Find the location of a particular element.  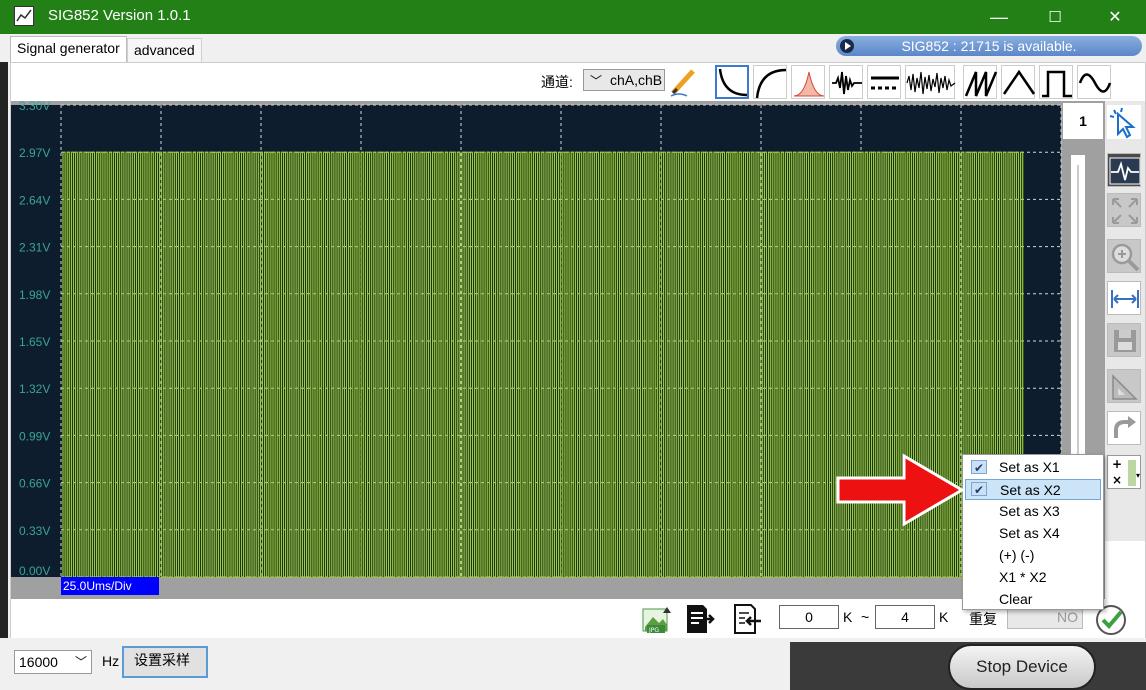

menu-item-set-x4: Set as X4 is located at coordinates (1033, 533).